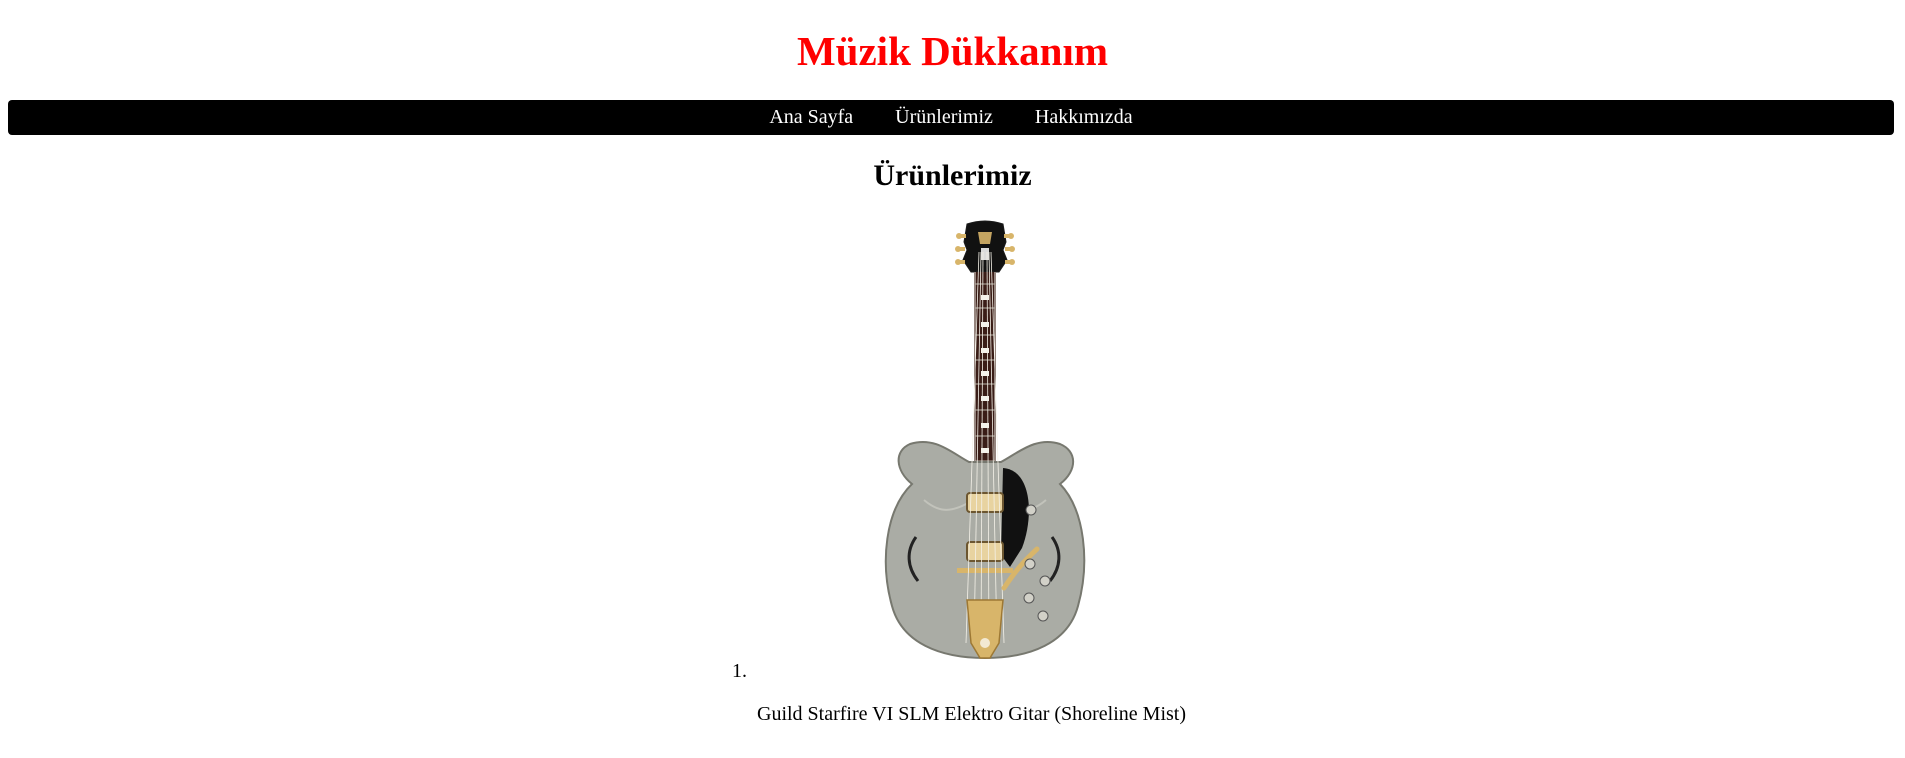 The height and width of the screenshot is (758, 1905). What do you see at coordinates (952, 175) in the screenshot?
I see `section-title: Ürünlerimiz` at bounding box center [952, 175].